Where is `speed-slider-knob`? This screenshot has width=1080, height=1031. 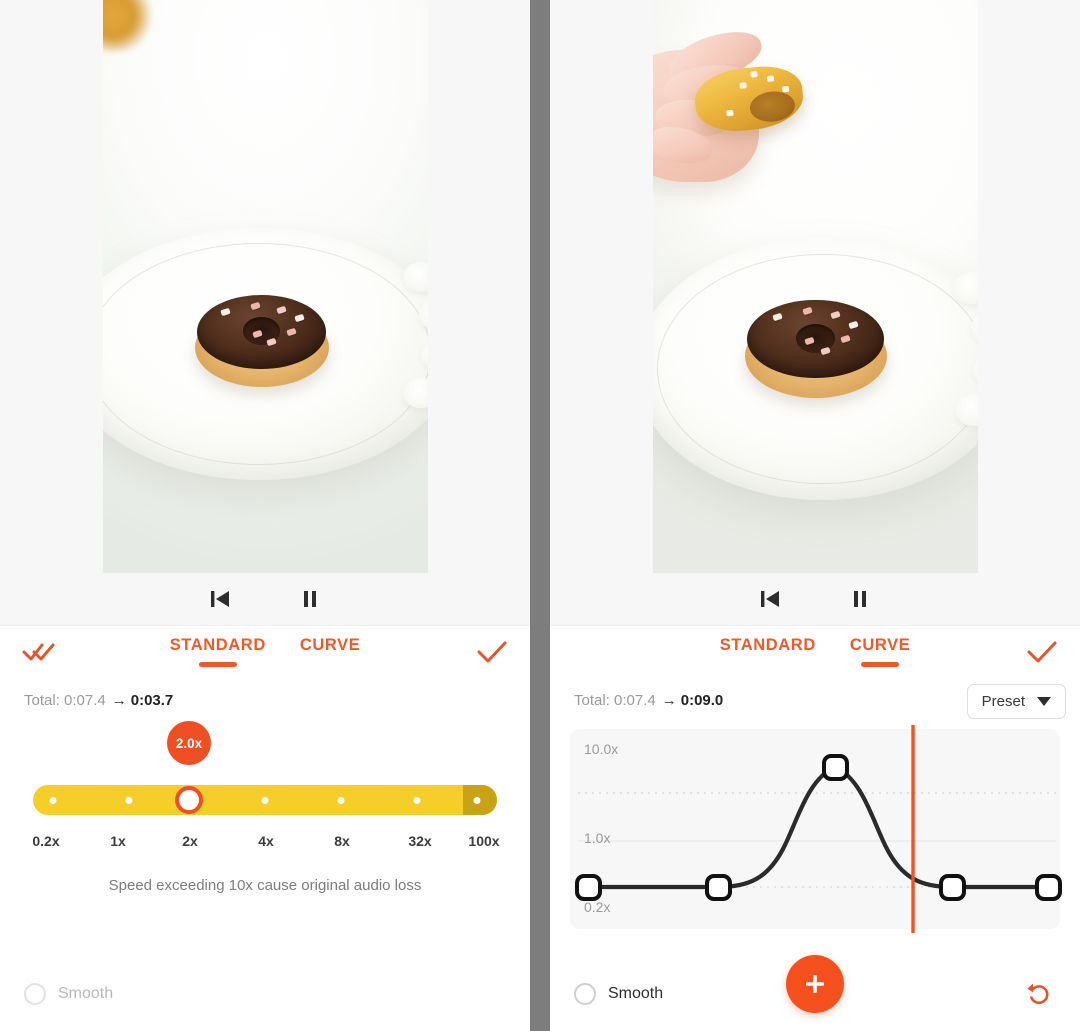
speed-slider-knob is located at coordinates (189, 800).